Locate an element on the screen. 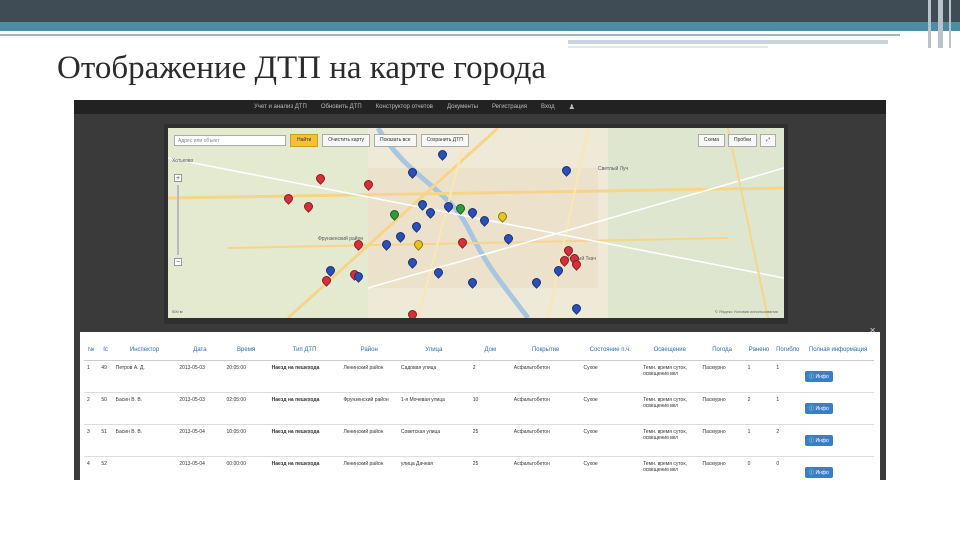 The width and height of the screenshot is (960, 540). column-header: Район is located at coordinates (369, 350).